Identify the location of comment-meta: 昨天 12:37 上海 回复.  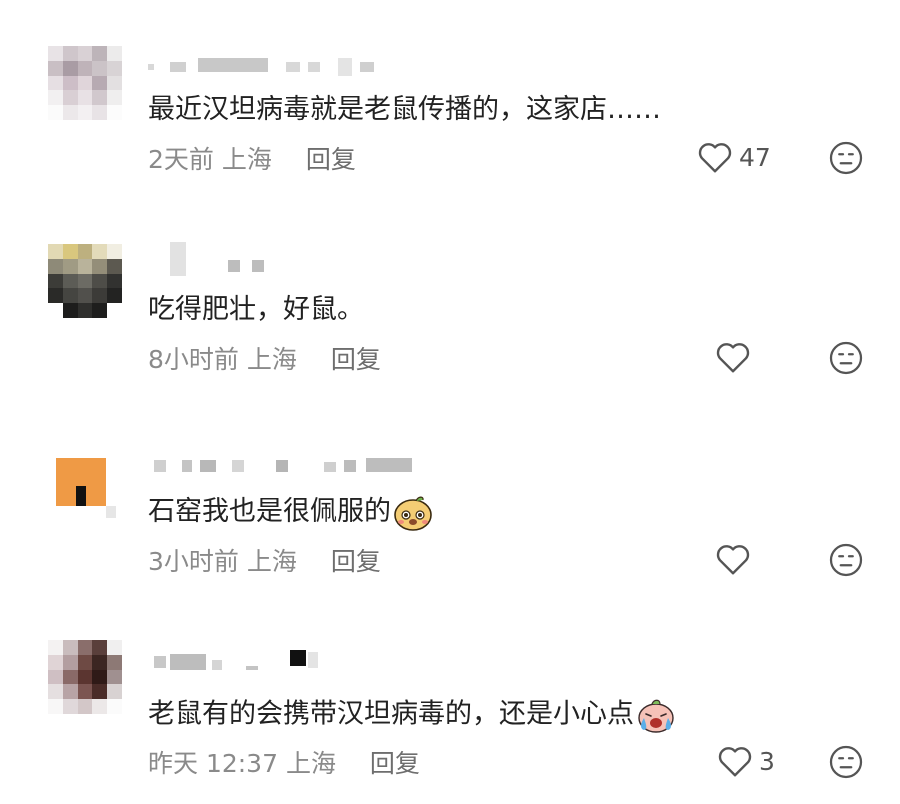
(284, 762).